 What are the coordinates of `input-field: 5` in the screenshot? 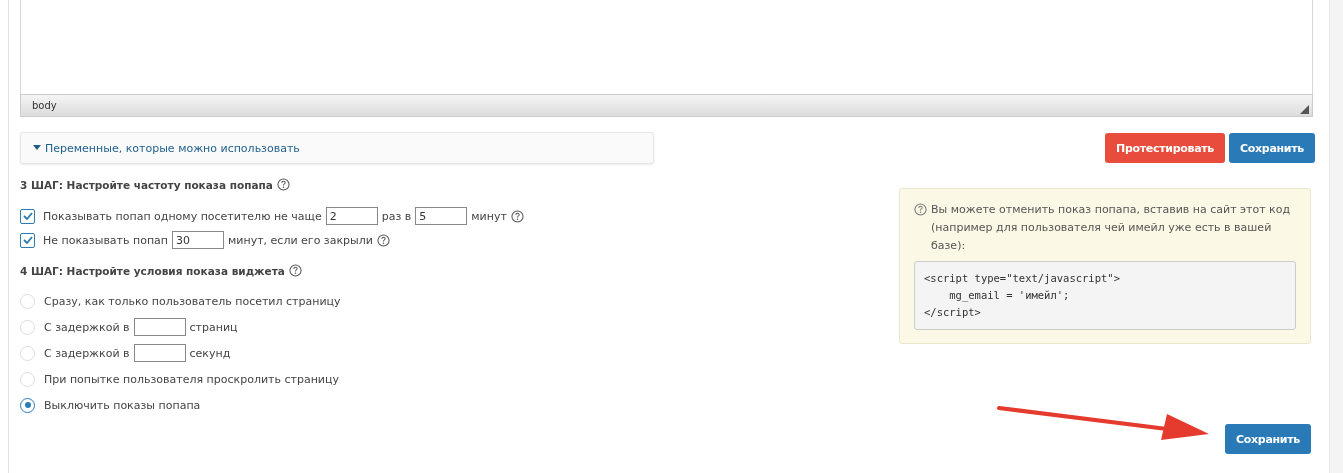 It's located at (441, 216).